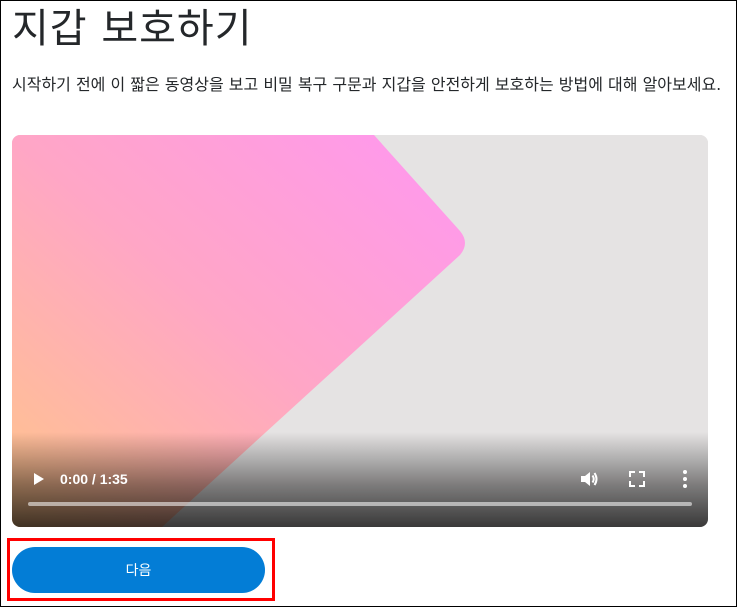 The image size is (737, 607). I want to click on page-title: 지갑 보호하기, so click(132, 29).